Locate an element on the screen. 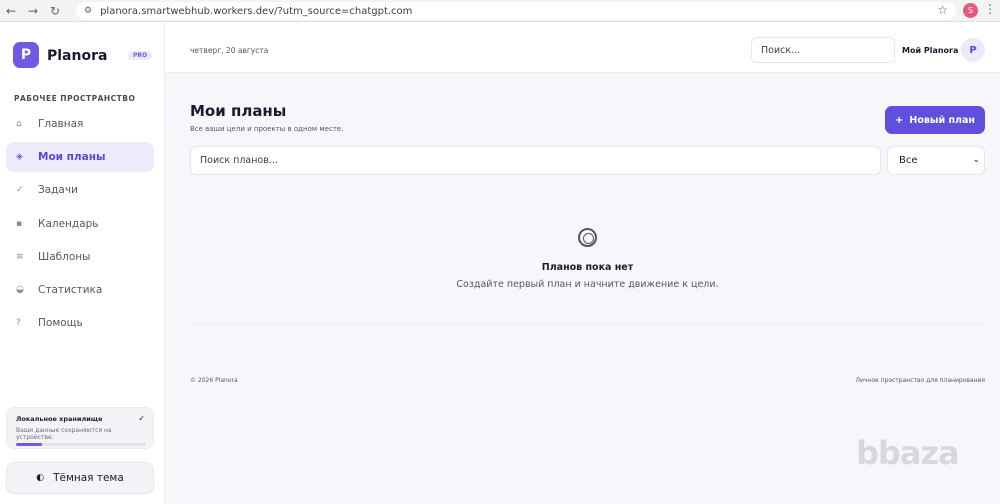 This screenshot has width=1000, height=504. sidebar-item-templates: ≡ Шаблоны is located at coordinates (80, 257).